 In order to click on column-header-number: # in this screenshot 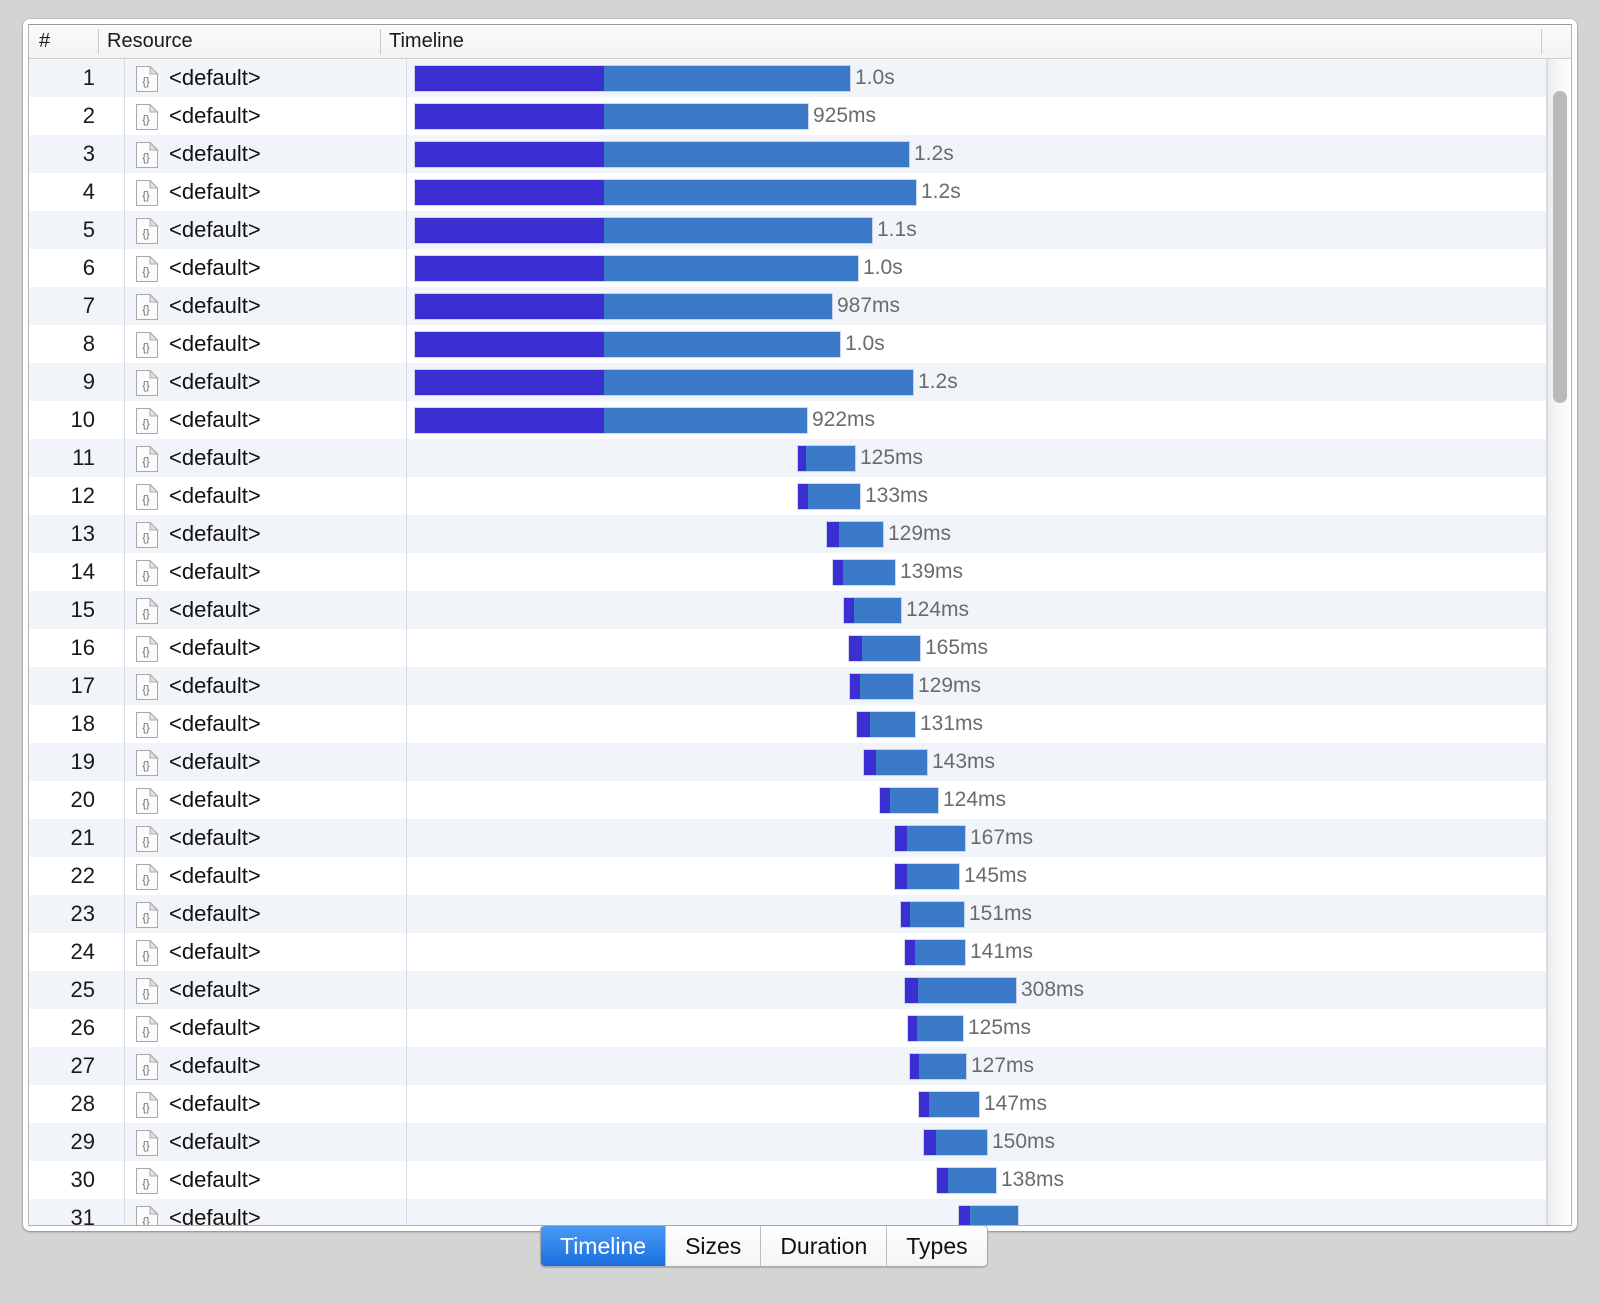, I will do `click(44, 41)`.